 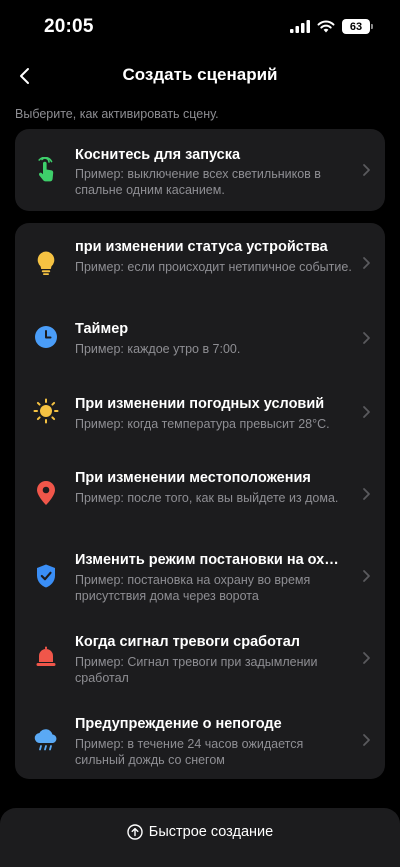 What do you see at coordinates (200, 338) in the screenshot?
I see `trigger-row-timer: Таймер Пример: каждое утро в 7:00.` at bounding box center [200, 338].